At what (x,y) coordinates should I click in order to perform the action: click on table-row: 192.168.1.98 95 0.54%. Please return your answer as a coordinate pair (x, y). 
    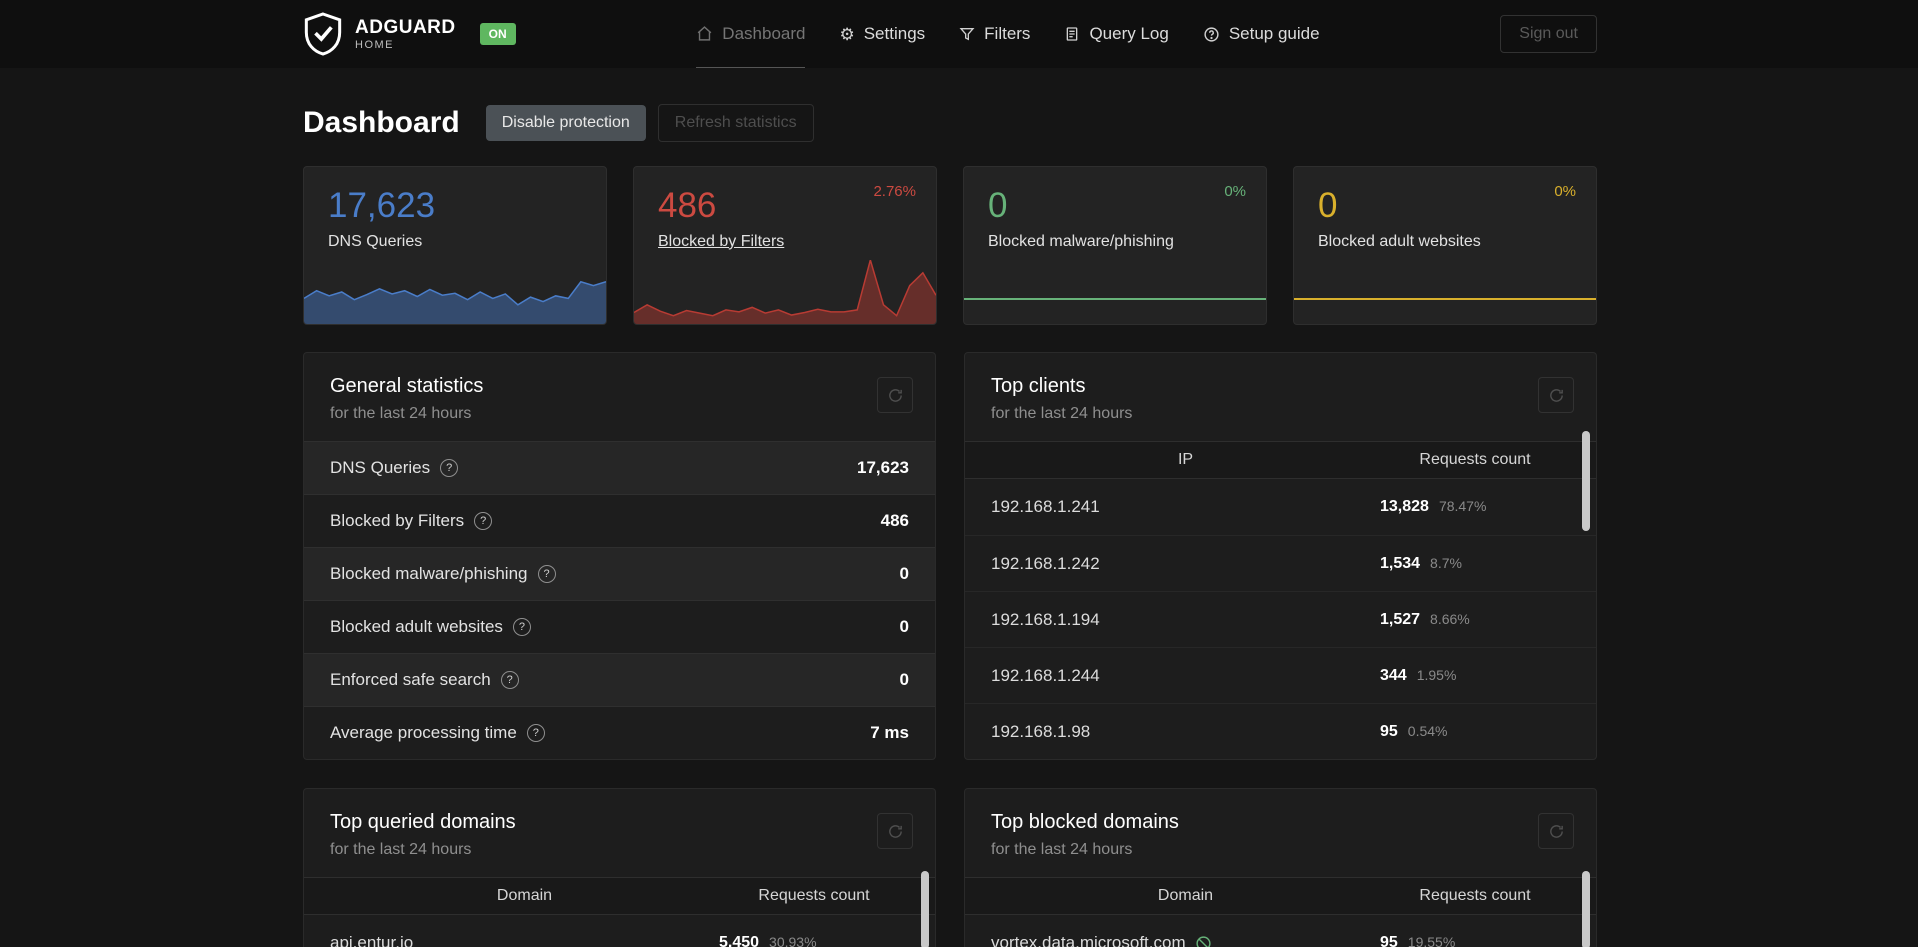
    Looking at the image, I should click on (1280, 731).